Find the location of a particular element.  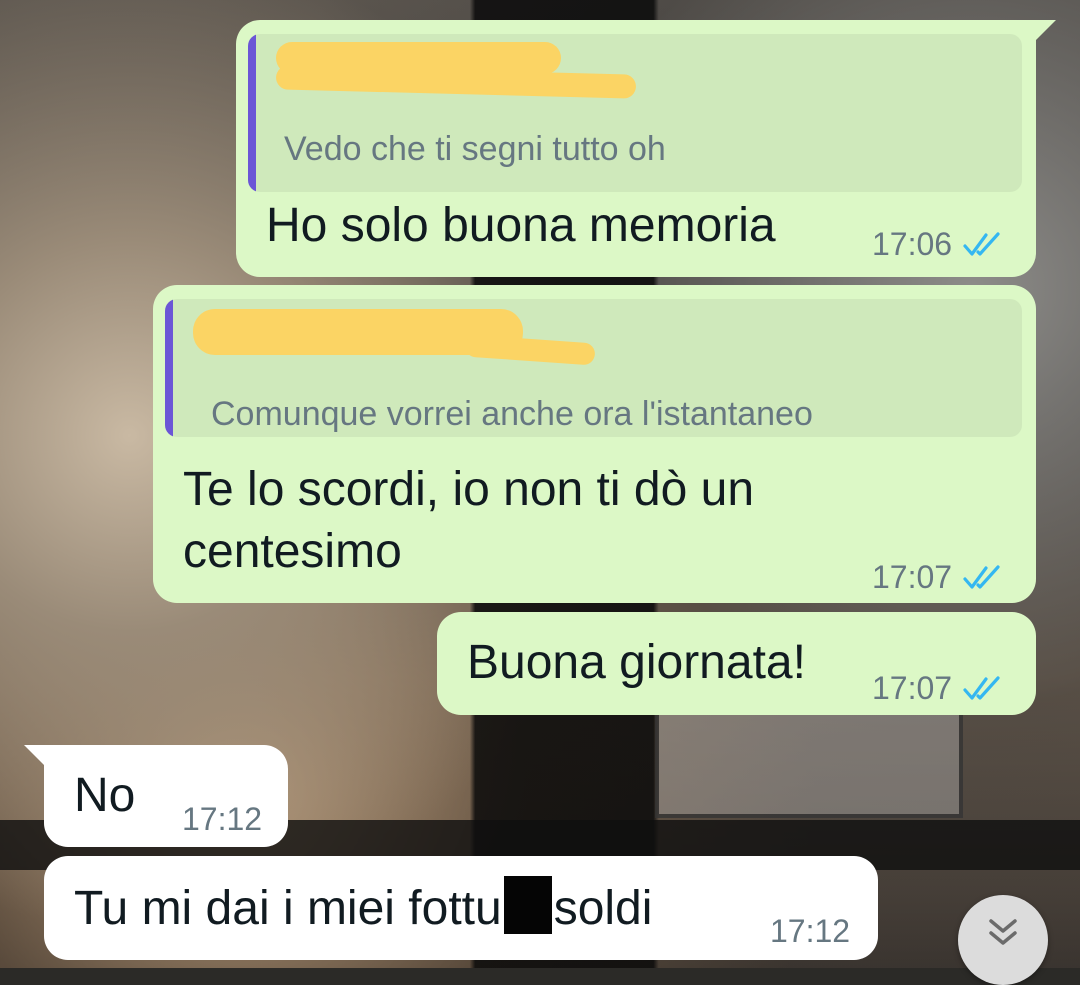

message-text-line-1: Te lo scordi, io non ti dò un is located at coordinates (469, 489).